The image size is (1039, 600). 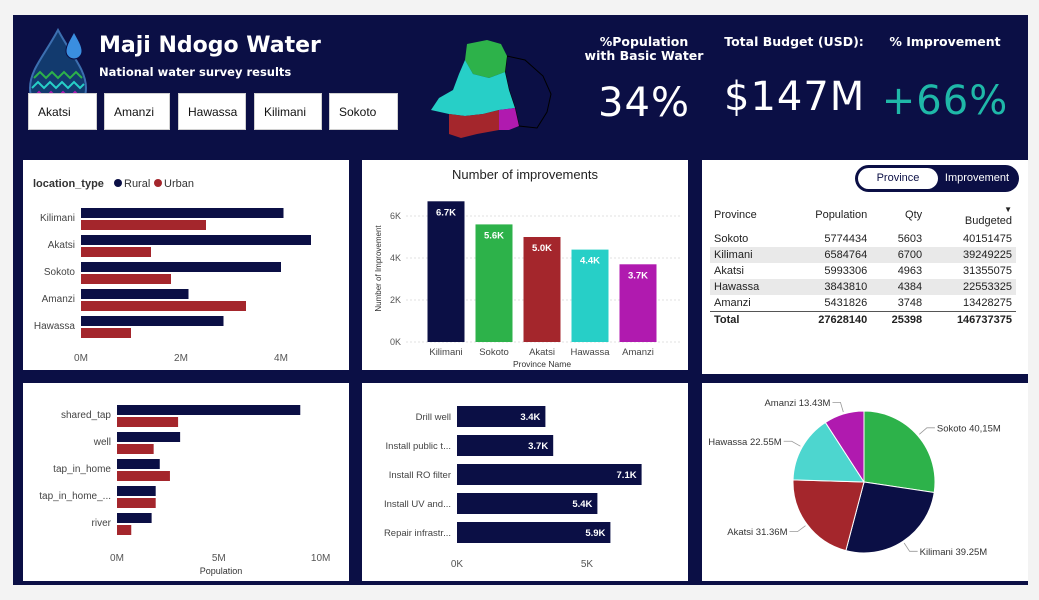 What do you see at coordinates (971, 215) in the screenshot?
I see `table-header-budgeted: ▼ Budgeted` at bounding box center [971, 215].